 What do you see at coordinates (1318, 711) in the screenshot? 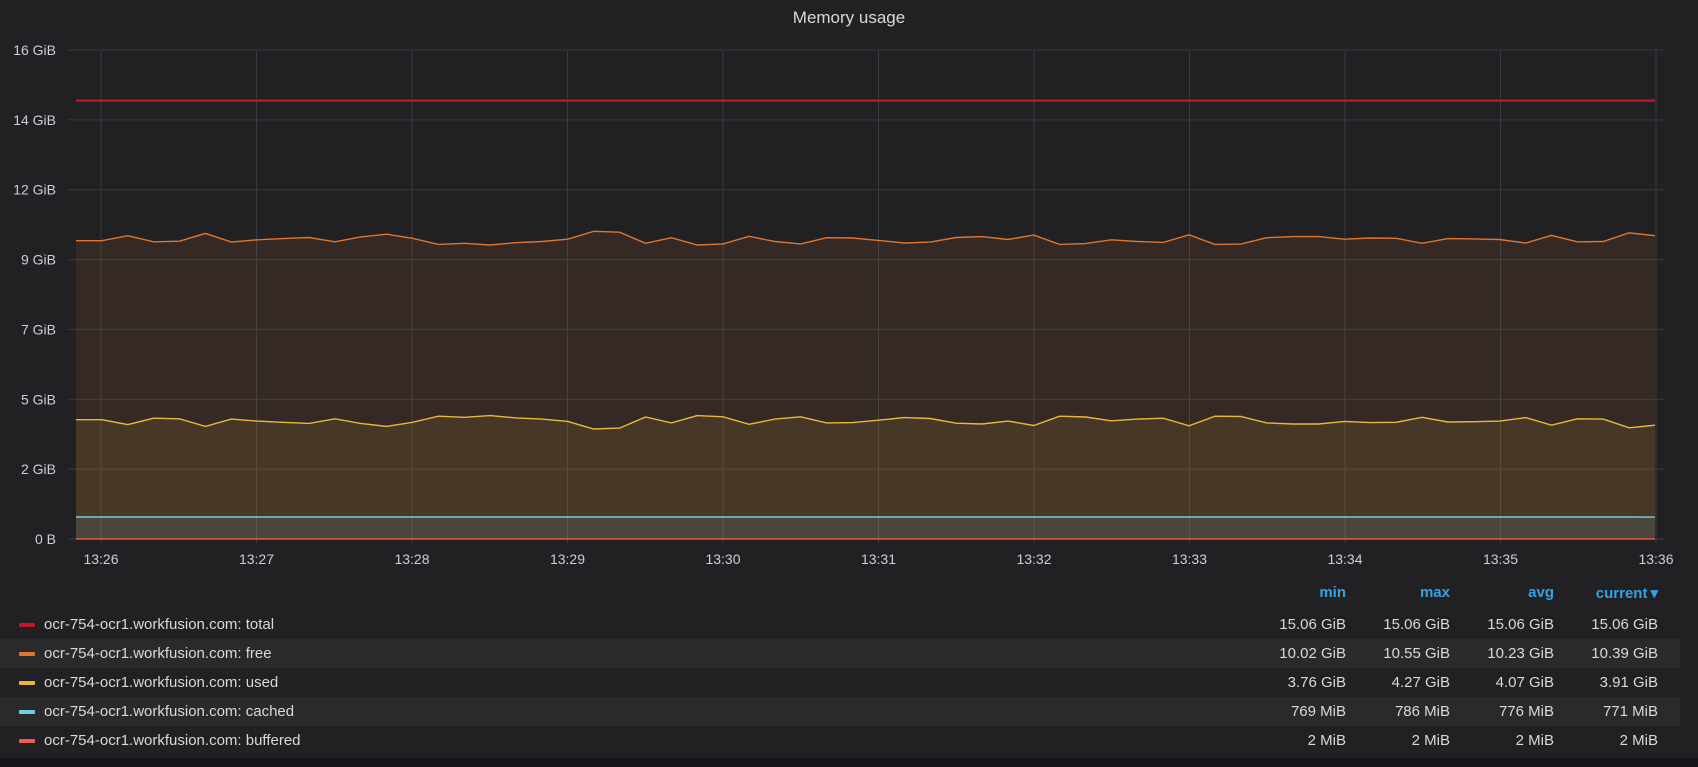
I see `legend-value-min: 769 MiB` at bounding box center [1318, 711].